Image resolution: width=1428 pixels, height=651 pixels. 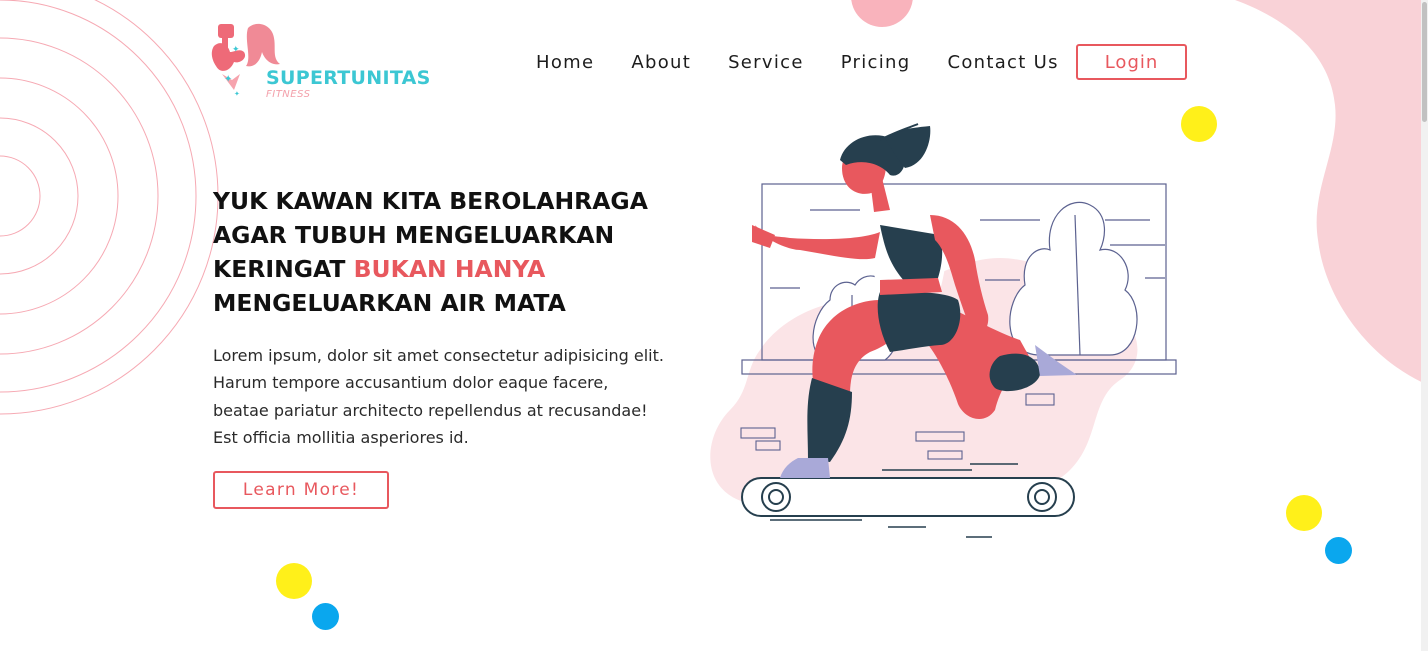 I want to click on headline-accent-text: BUKAN HANYA, so click(x=449, y=269).